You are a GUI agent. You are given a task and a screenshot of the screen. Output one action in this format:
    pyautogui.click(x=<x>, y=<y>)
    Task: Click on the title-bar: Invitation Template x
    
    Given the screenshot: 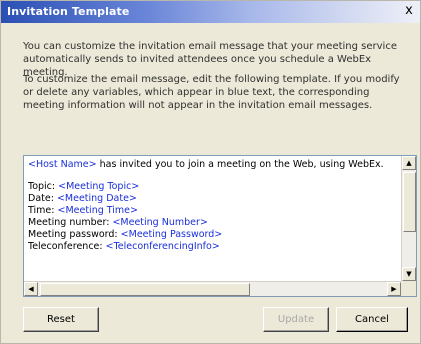 What is the action you would take?
    pyautogui.click(x=210, y=12)
    